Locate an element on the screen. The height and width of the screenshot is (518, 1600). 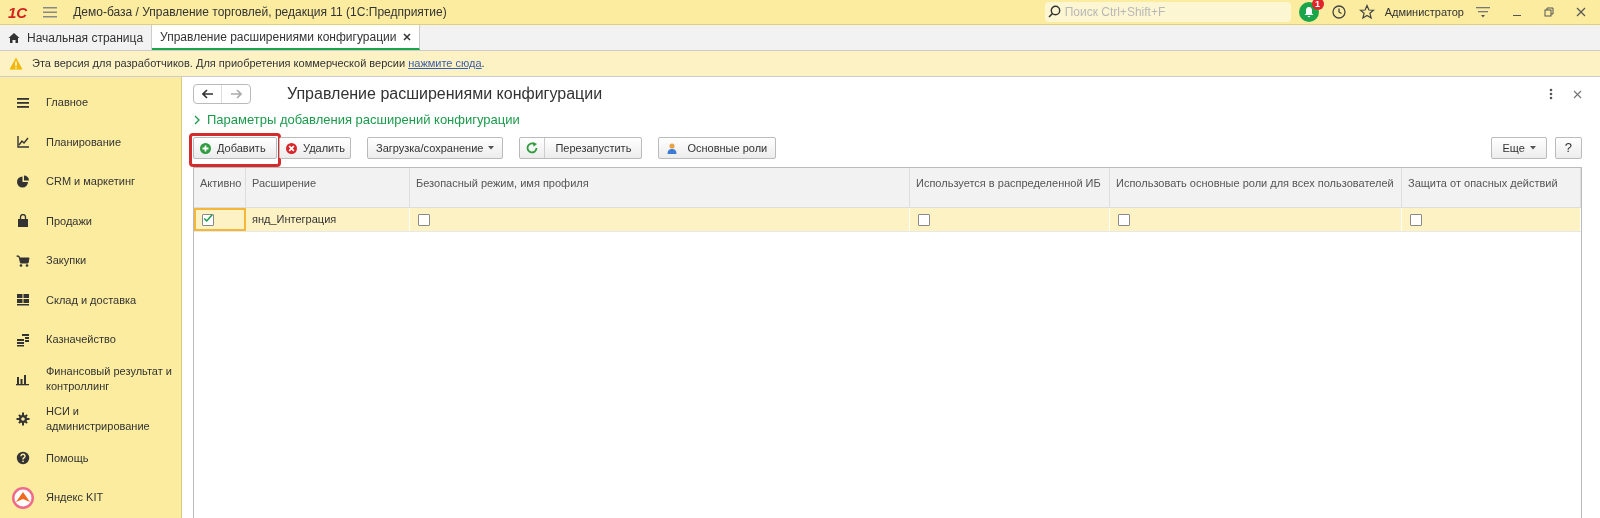
user-name: Администратор is located at coordinates (1424, 12).